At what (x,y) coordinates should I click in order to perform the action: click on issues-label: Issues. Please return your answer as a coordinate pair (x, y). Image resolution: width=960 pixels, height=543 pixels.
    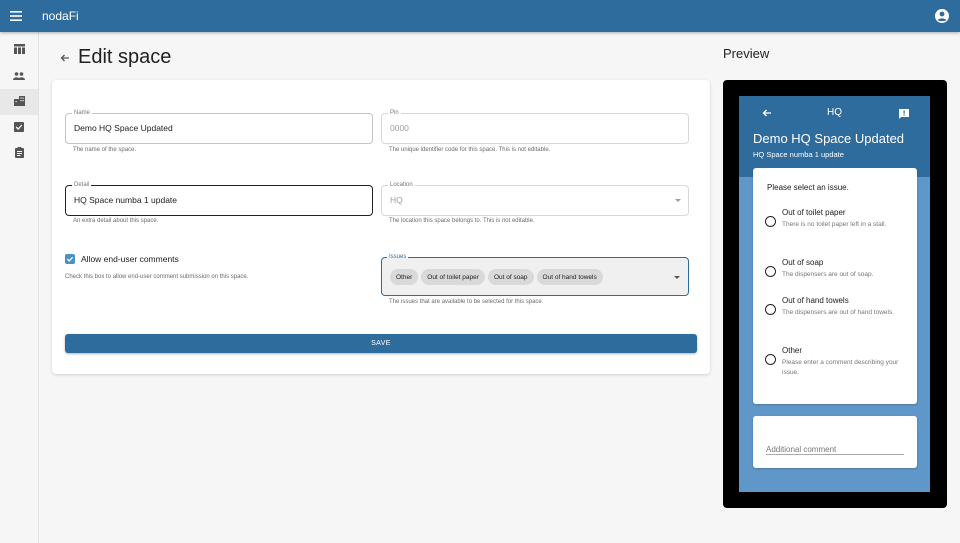
    Looking at the image, I should click on (398, 257).